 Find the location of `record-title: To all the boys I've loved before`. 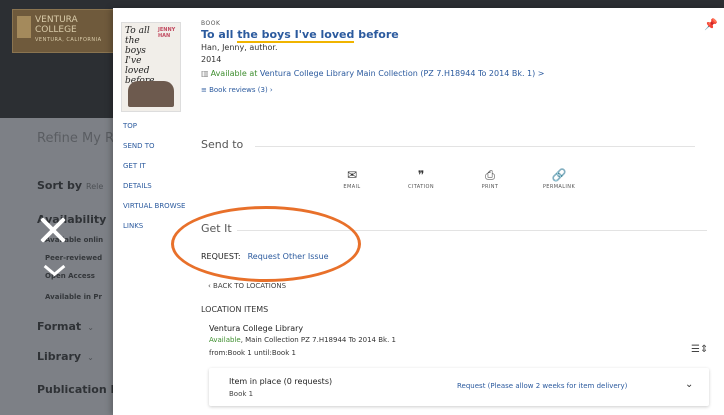

record-title: To all the boys I've loved before is located at coordinates (300, 35).